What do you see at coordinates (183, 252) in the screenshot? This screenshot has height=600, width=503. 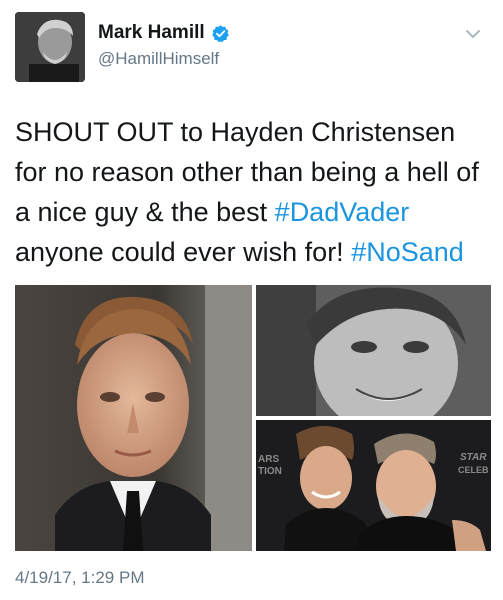 I see `tweet-text-part: anyone could ever wish for!` at bounding box center [183, 252].